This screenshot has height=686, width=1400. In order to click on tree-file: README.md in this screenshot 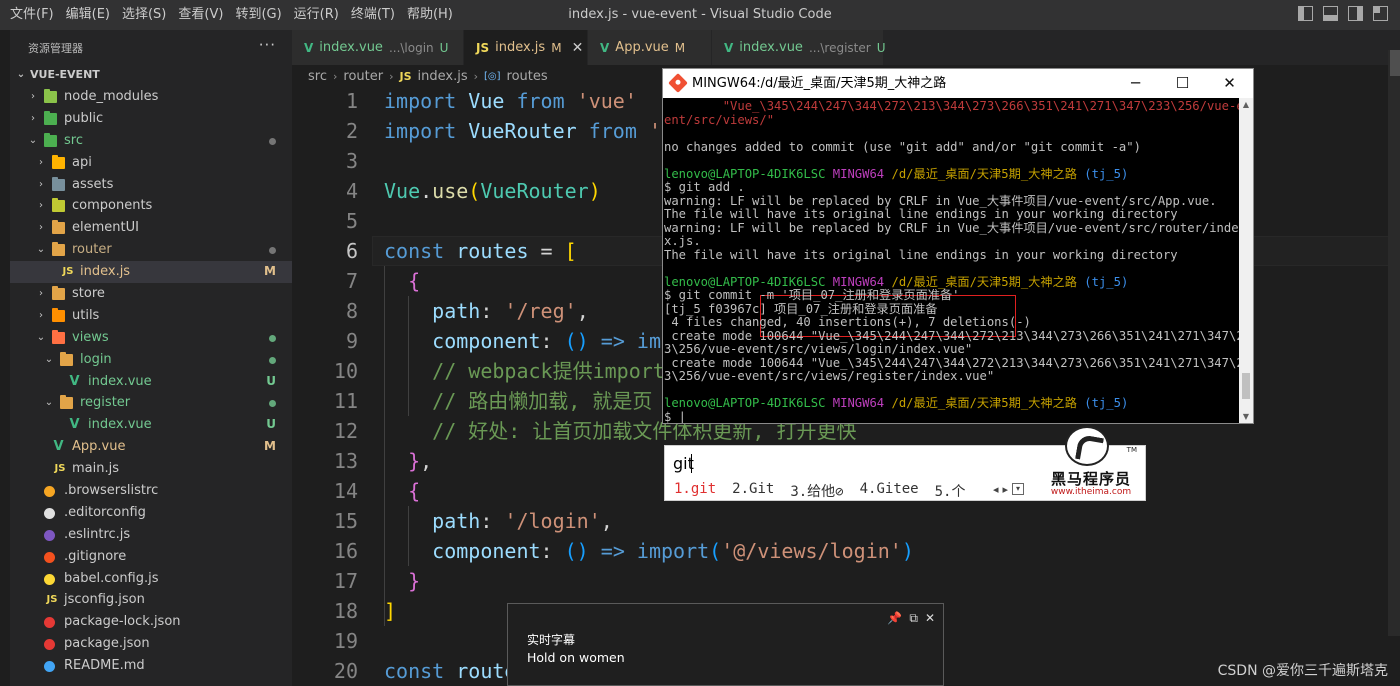, I will do `click(151, 666)`.